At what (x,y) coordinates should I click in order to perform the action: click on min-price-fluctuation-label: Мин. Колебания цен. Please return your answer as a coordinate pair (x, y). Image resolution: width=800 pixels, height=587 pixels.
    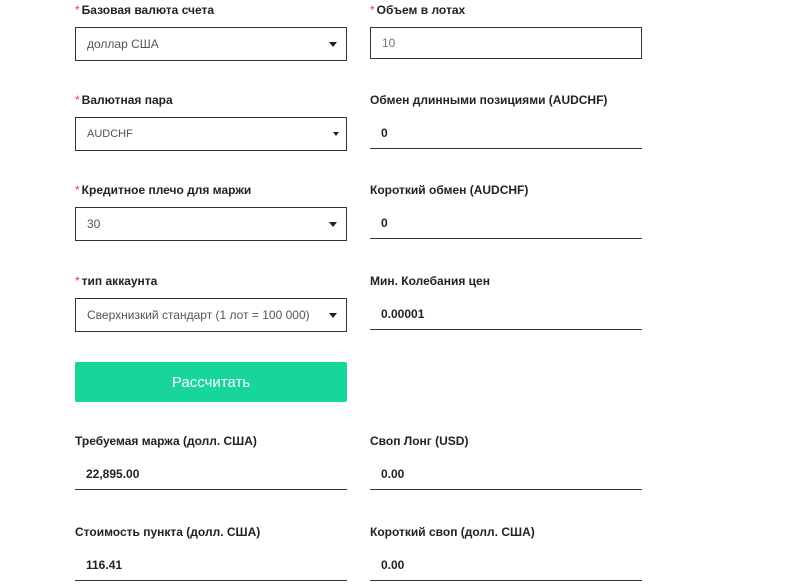
    Looking at the image, I should click on (430, 281).